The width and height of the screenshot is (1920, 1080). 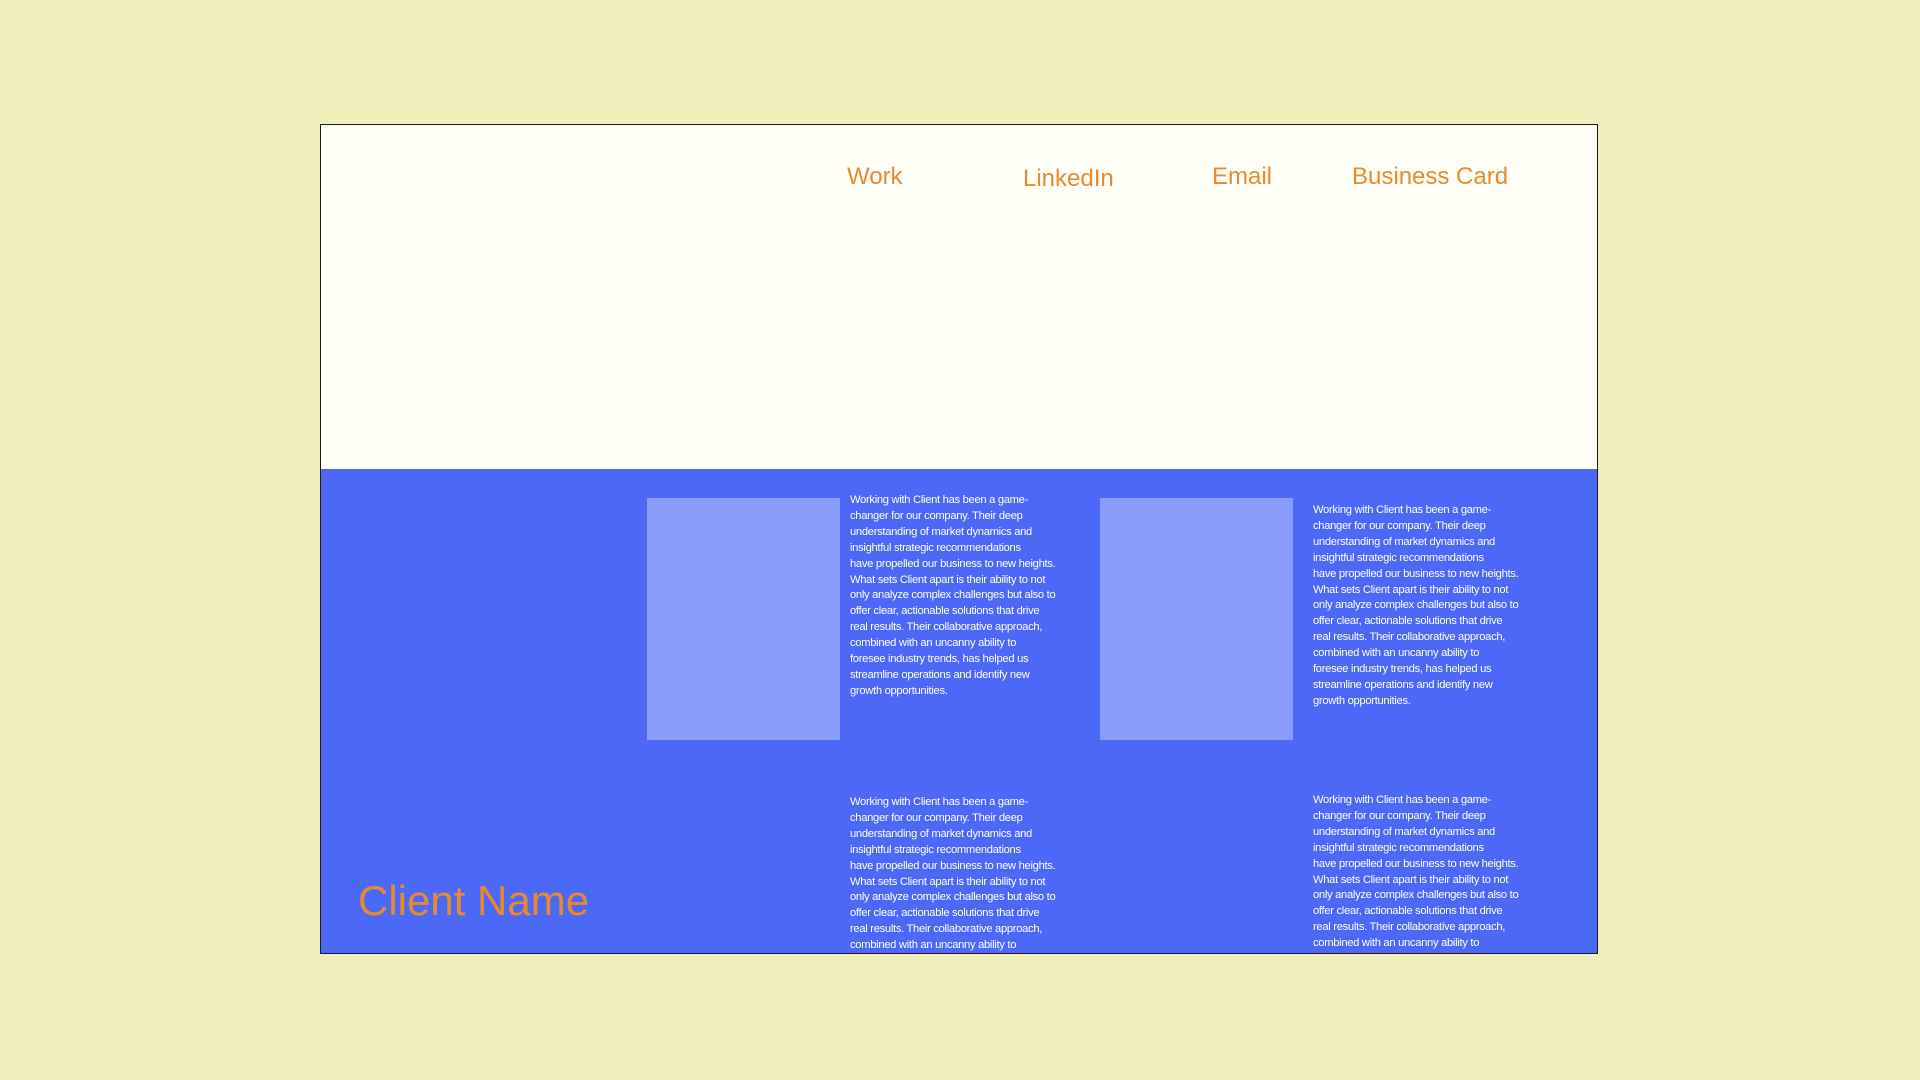 I want to click on nav-email-link: Email, so click(x=1242, y=177).